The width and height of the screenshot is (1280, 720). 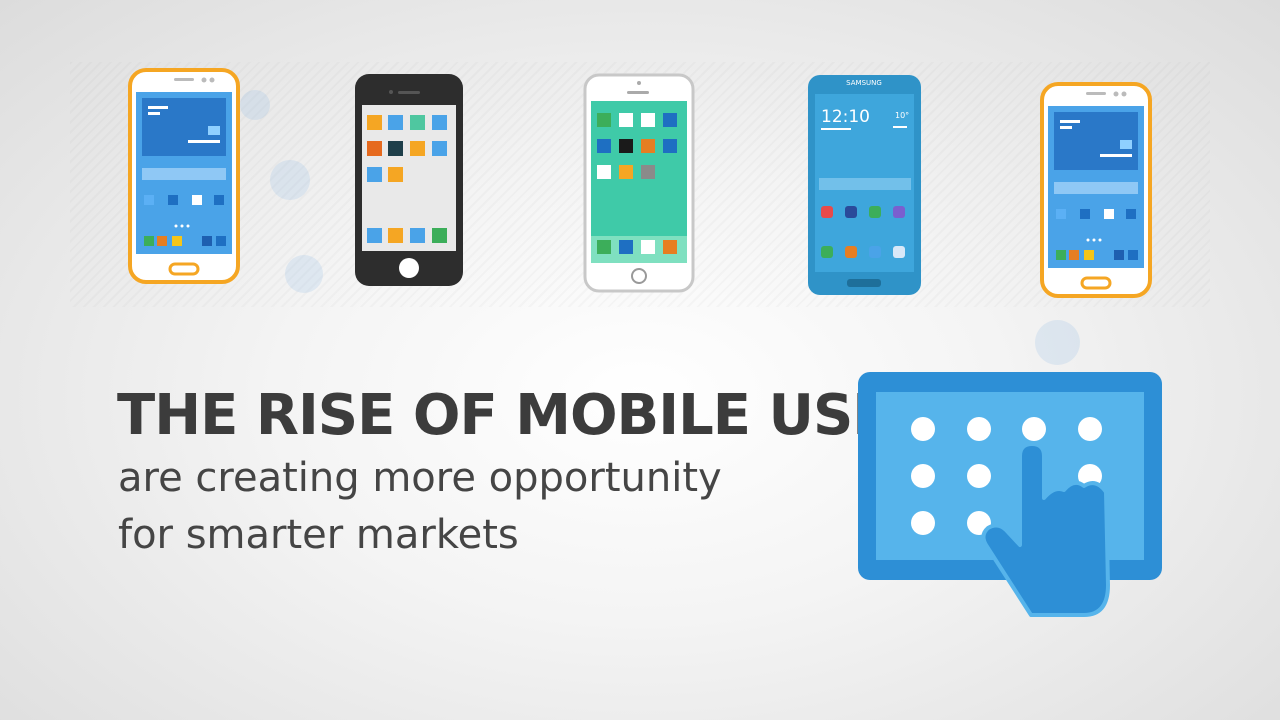 What do you see at coordinates (409, 180) in the screenshot?
I see `iphone-dark-icon` at bounding box center [409, 180].